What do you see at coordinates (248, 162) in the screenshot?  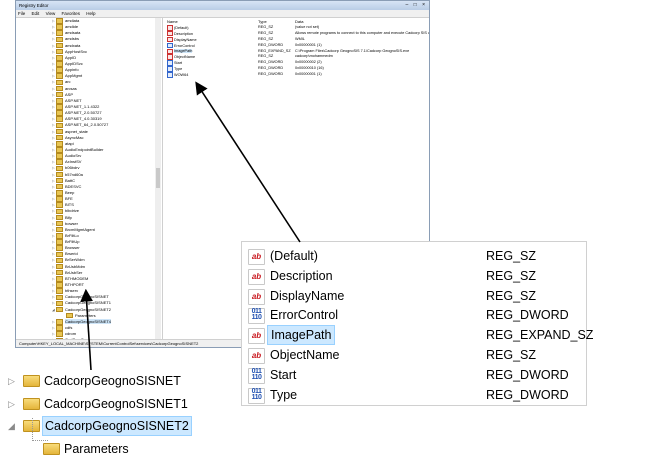 I see `arrow-to-imagepath` at bounding box center [248, 162].